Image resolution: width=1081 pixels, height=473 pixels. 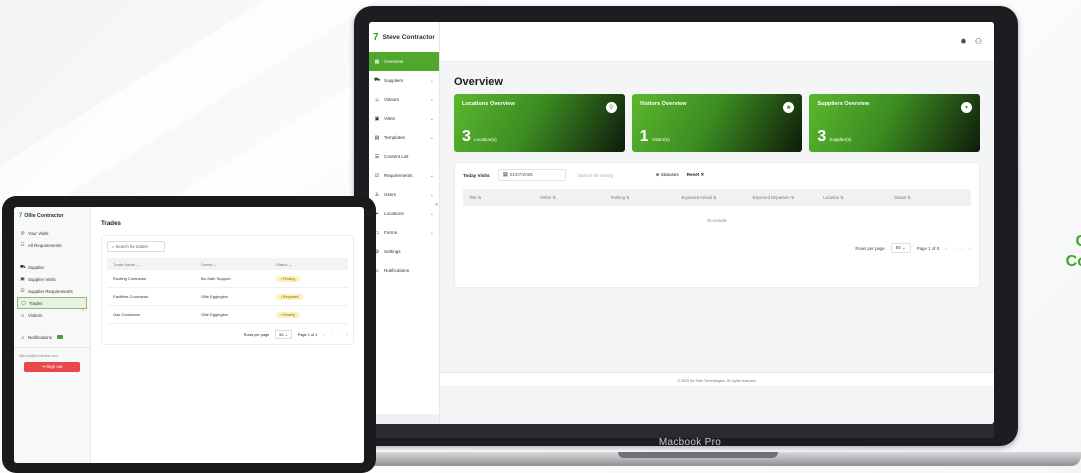 I want to click on truck-icon: ⛟, so click(x=377, y=80).